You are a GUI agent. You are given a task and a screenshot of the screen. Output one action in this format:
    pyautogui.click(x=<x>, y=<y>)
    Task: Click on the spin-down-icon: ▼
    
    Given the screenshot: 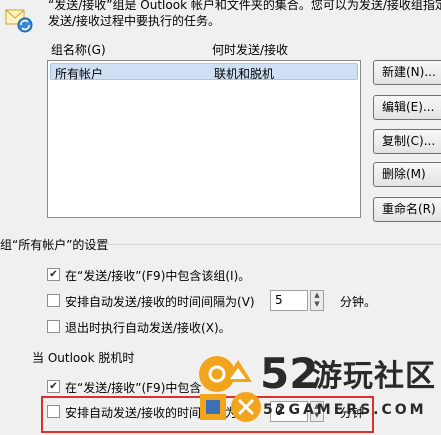 What is the action you would take?
    pyautogui.click(x=317, y=304)
    